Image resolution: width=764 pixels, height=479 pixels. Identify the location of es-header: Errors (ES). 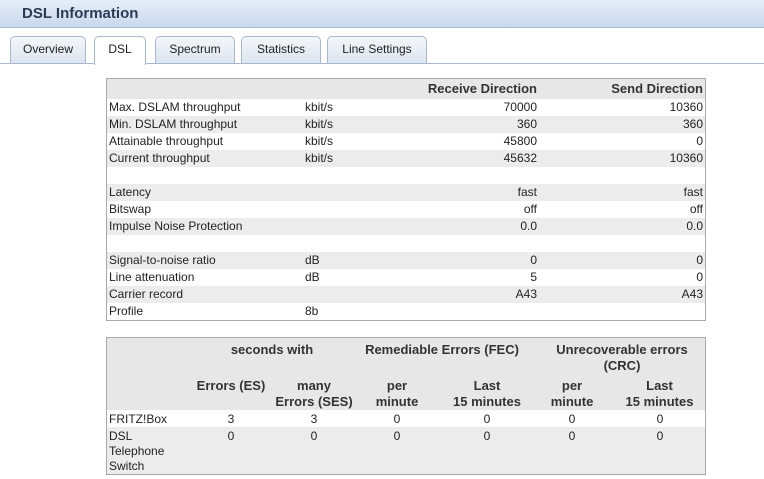
(231, 385).